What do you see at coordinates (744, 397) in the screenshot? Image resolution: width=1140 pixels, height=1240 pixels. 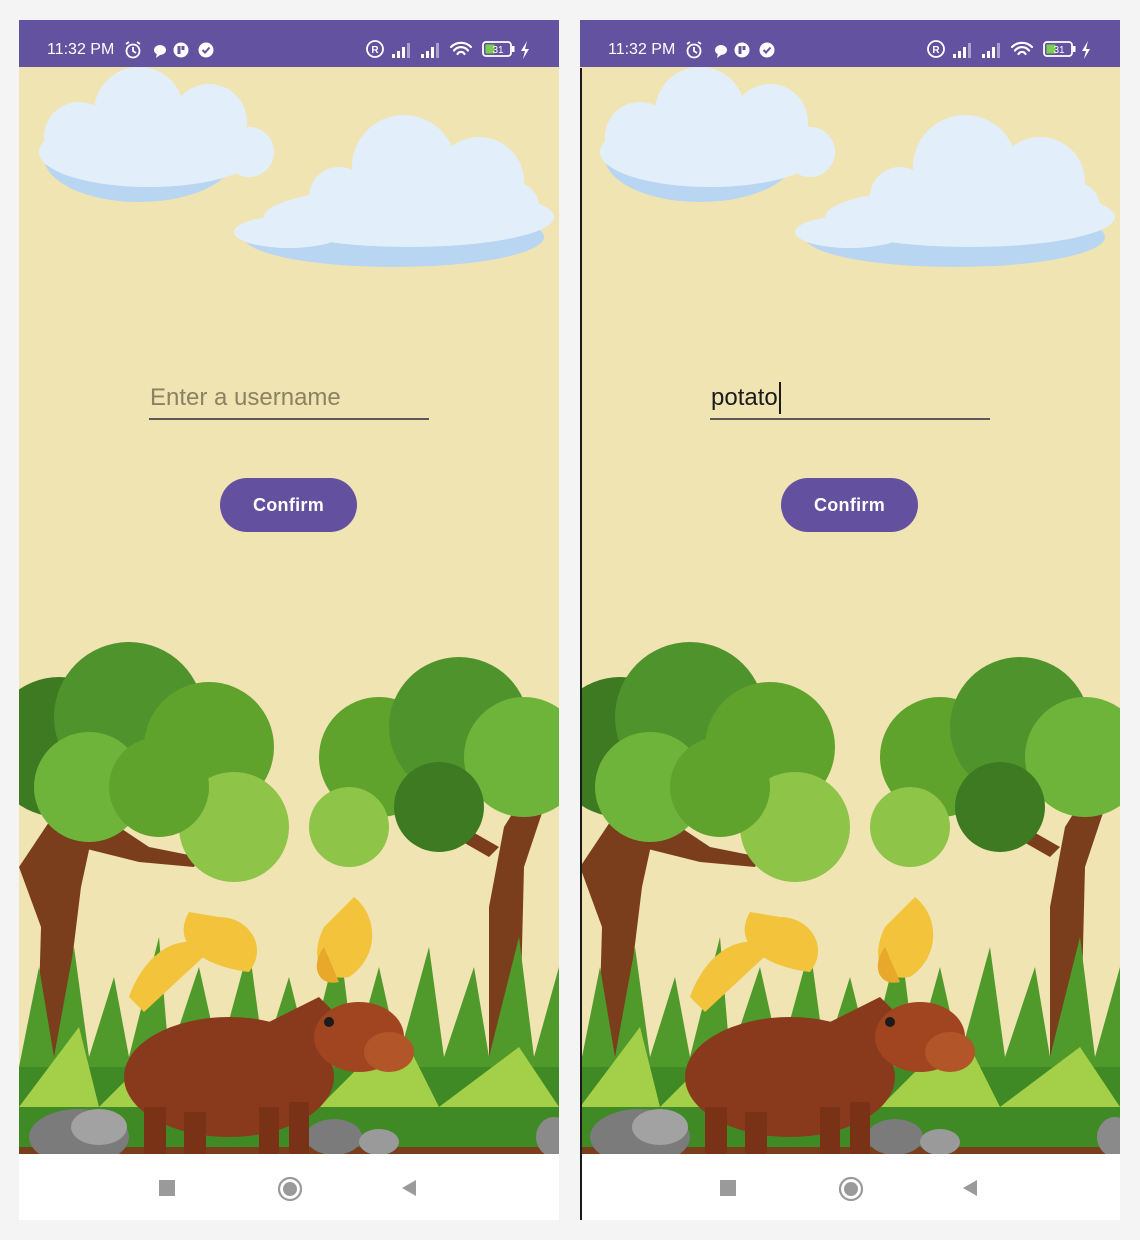 I see `username-input-value: potato` at bounding box center [744, 397].